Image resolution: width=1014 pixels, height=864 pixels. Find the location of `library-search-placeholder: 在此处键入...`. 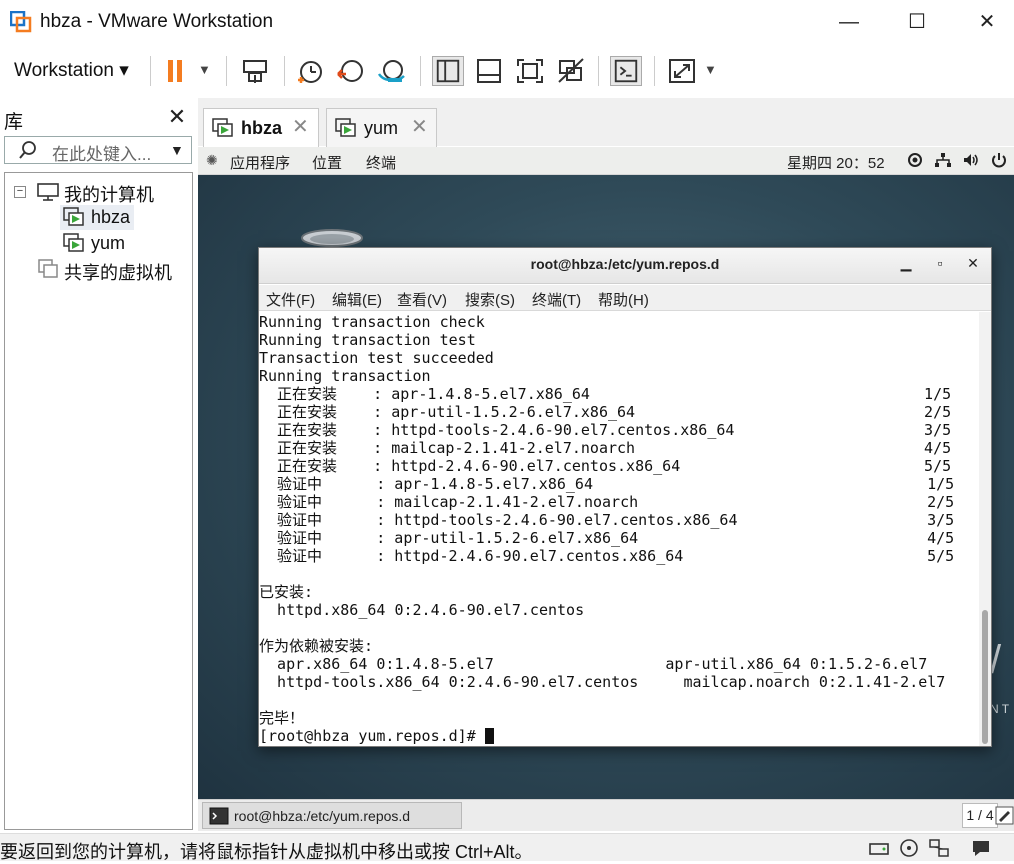

library-search-placeholder: 在此处键入... is located at coordinates (102, 154).